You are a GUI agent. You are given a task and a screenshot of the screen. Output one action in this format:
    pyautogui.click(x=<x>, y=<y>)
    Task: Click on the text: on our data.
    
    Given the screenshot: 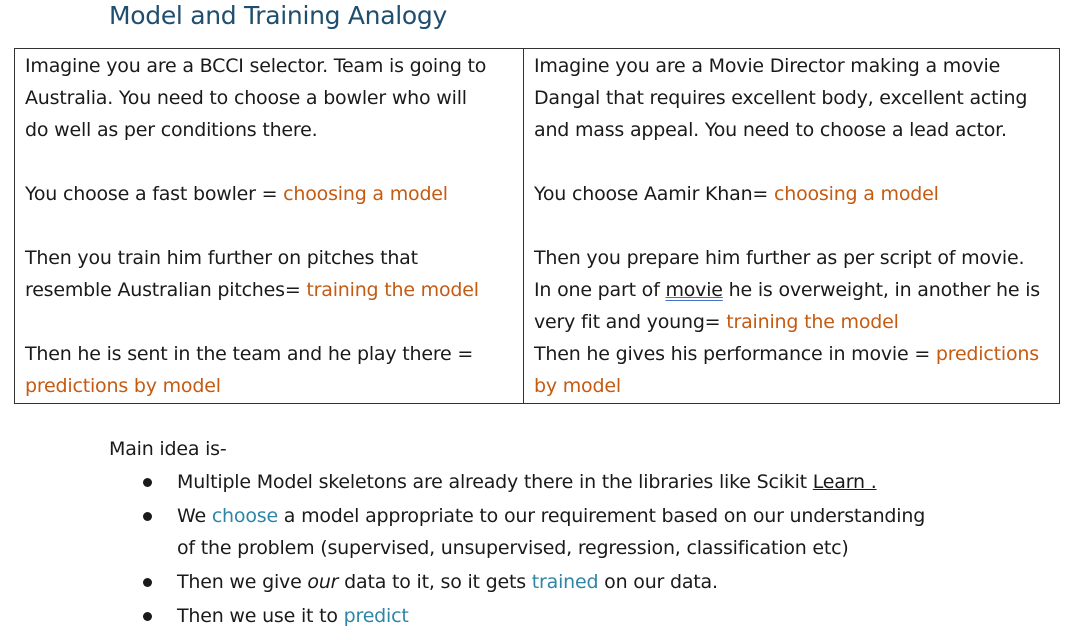 What is the action you would take?
    pyautogui.click(x=658, y=582)
    